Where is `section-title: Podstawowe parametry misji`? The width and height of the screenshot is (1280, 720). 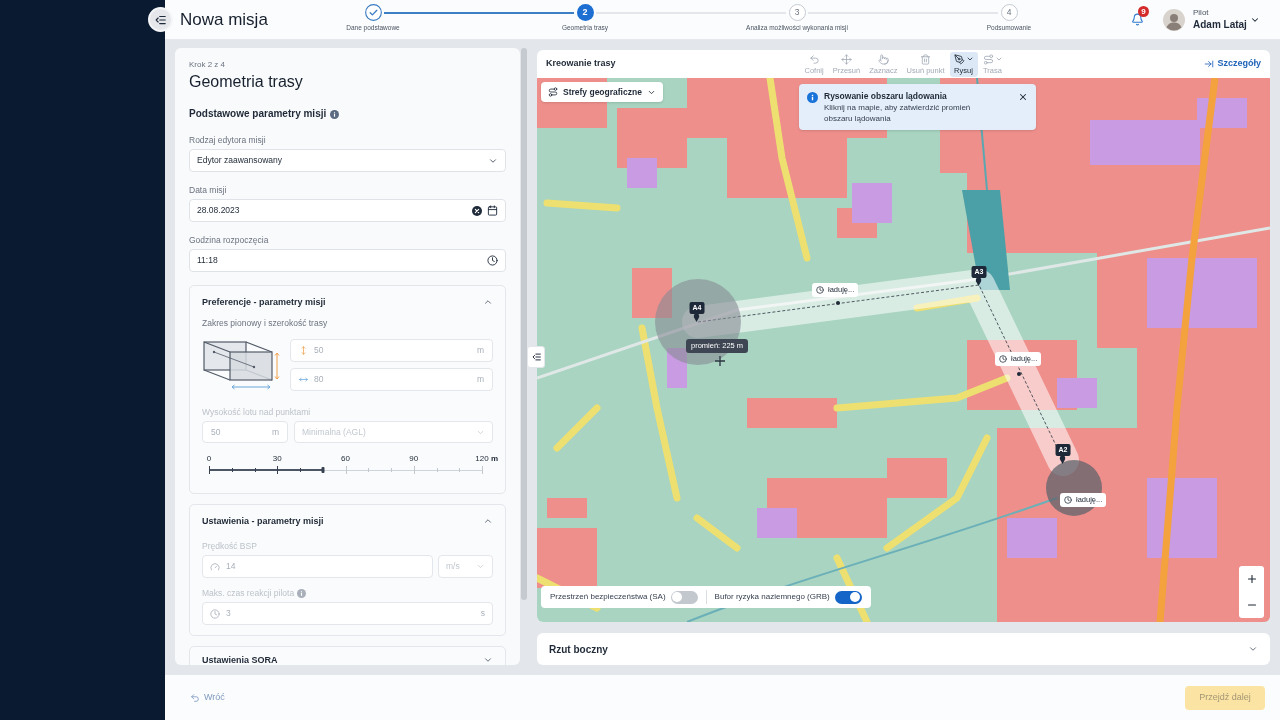 section-title: Podstawowe parametry misji is located at coordinates (258, 114).